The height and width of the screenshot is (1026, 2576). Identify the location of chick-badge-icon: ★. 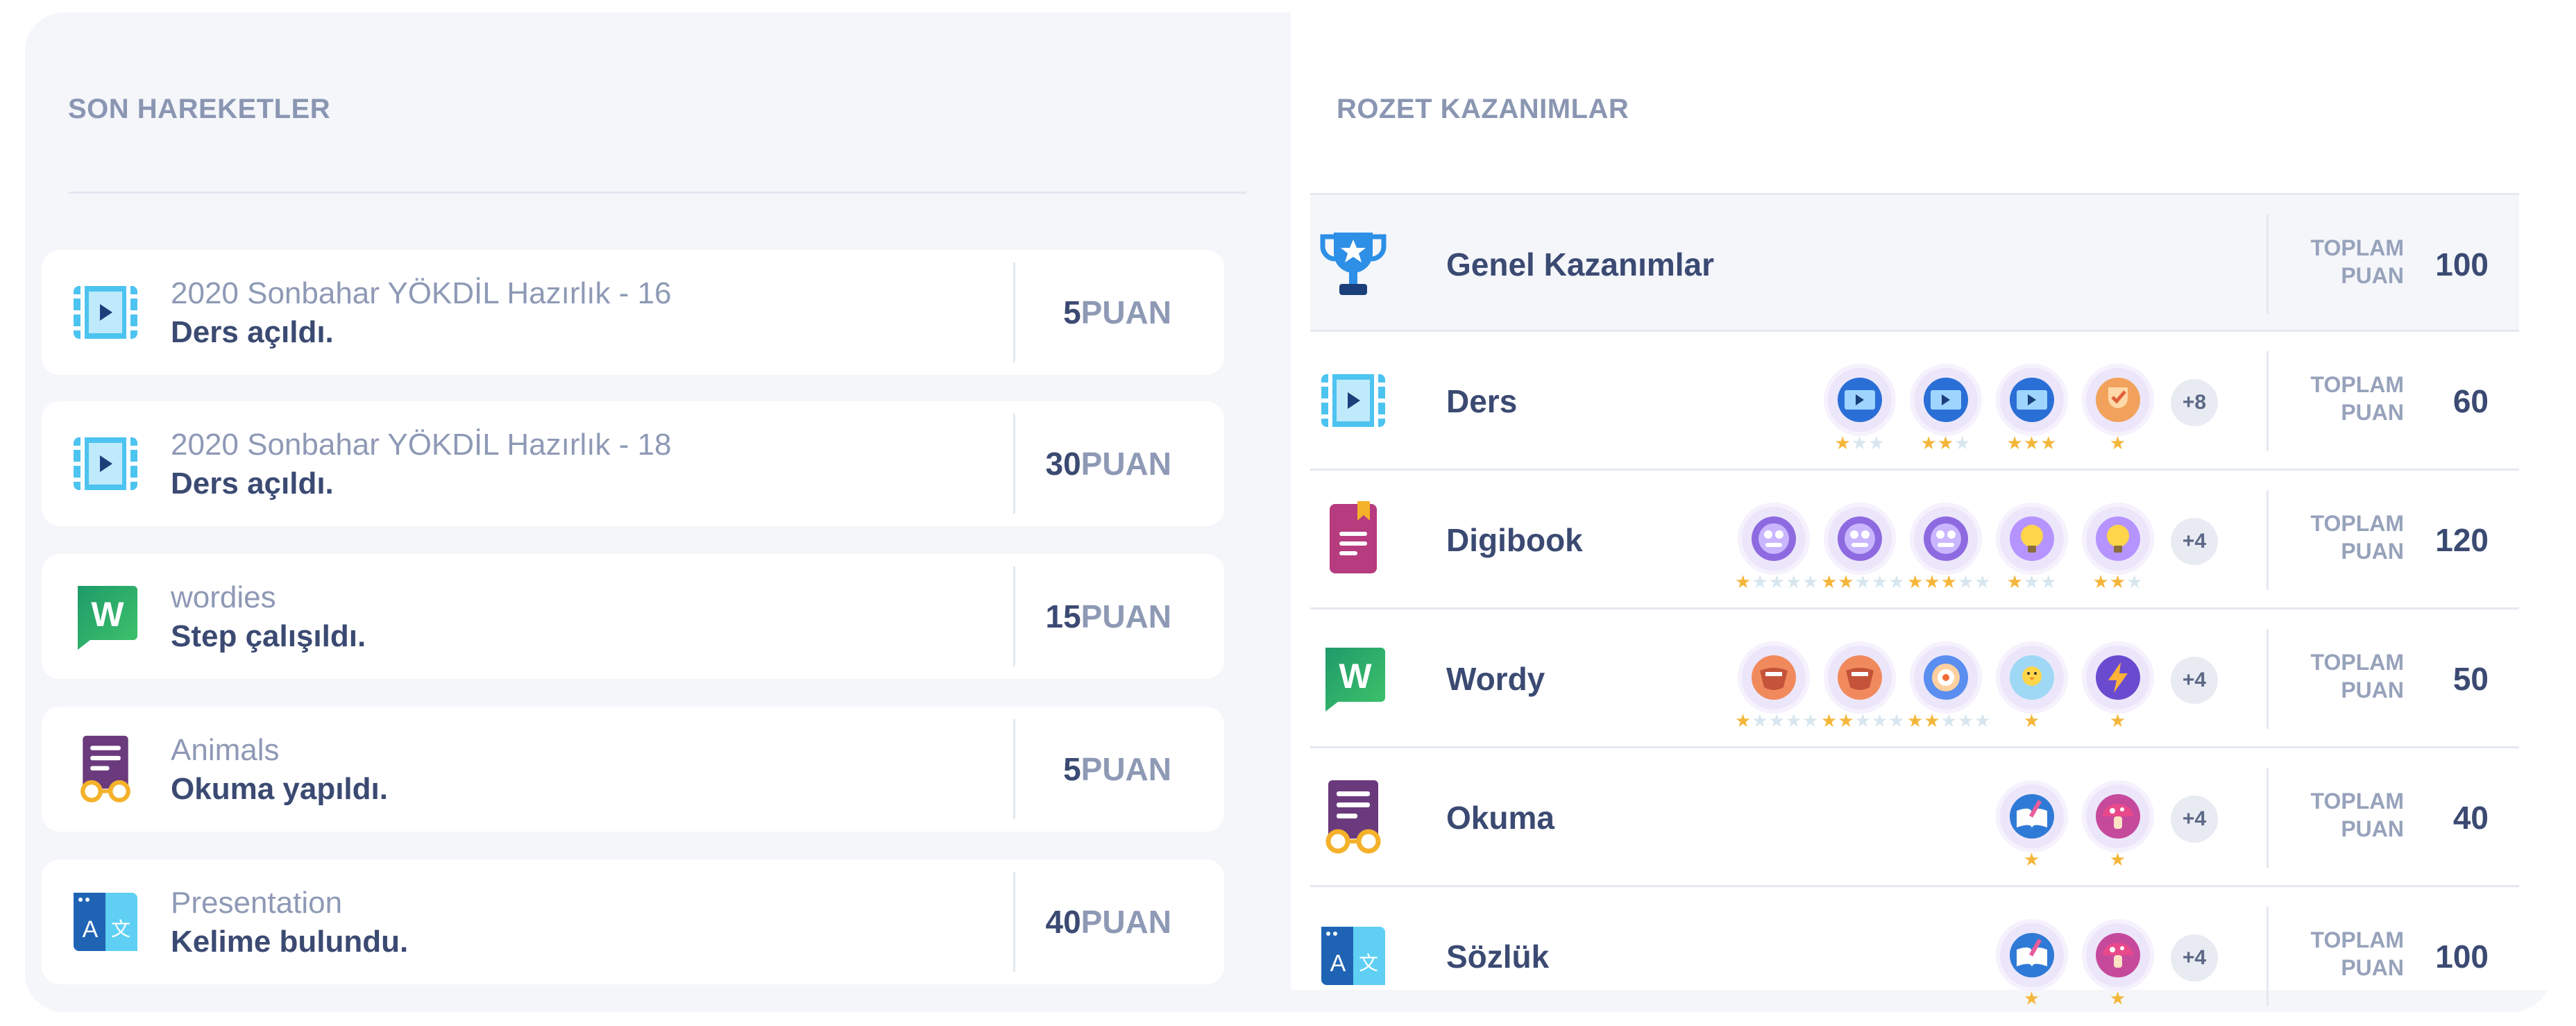
(2032, 687).